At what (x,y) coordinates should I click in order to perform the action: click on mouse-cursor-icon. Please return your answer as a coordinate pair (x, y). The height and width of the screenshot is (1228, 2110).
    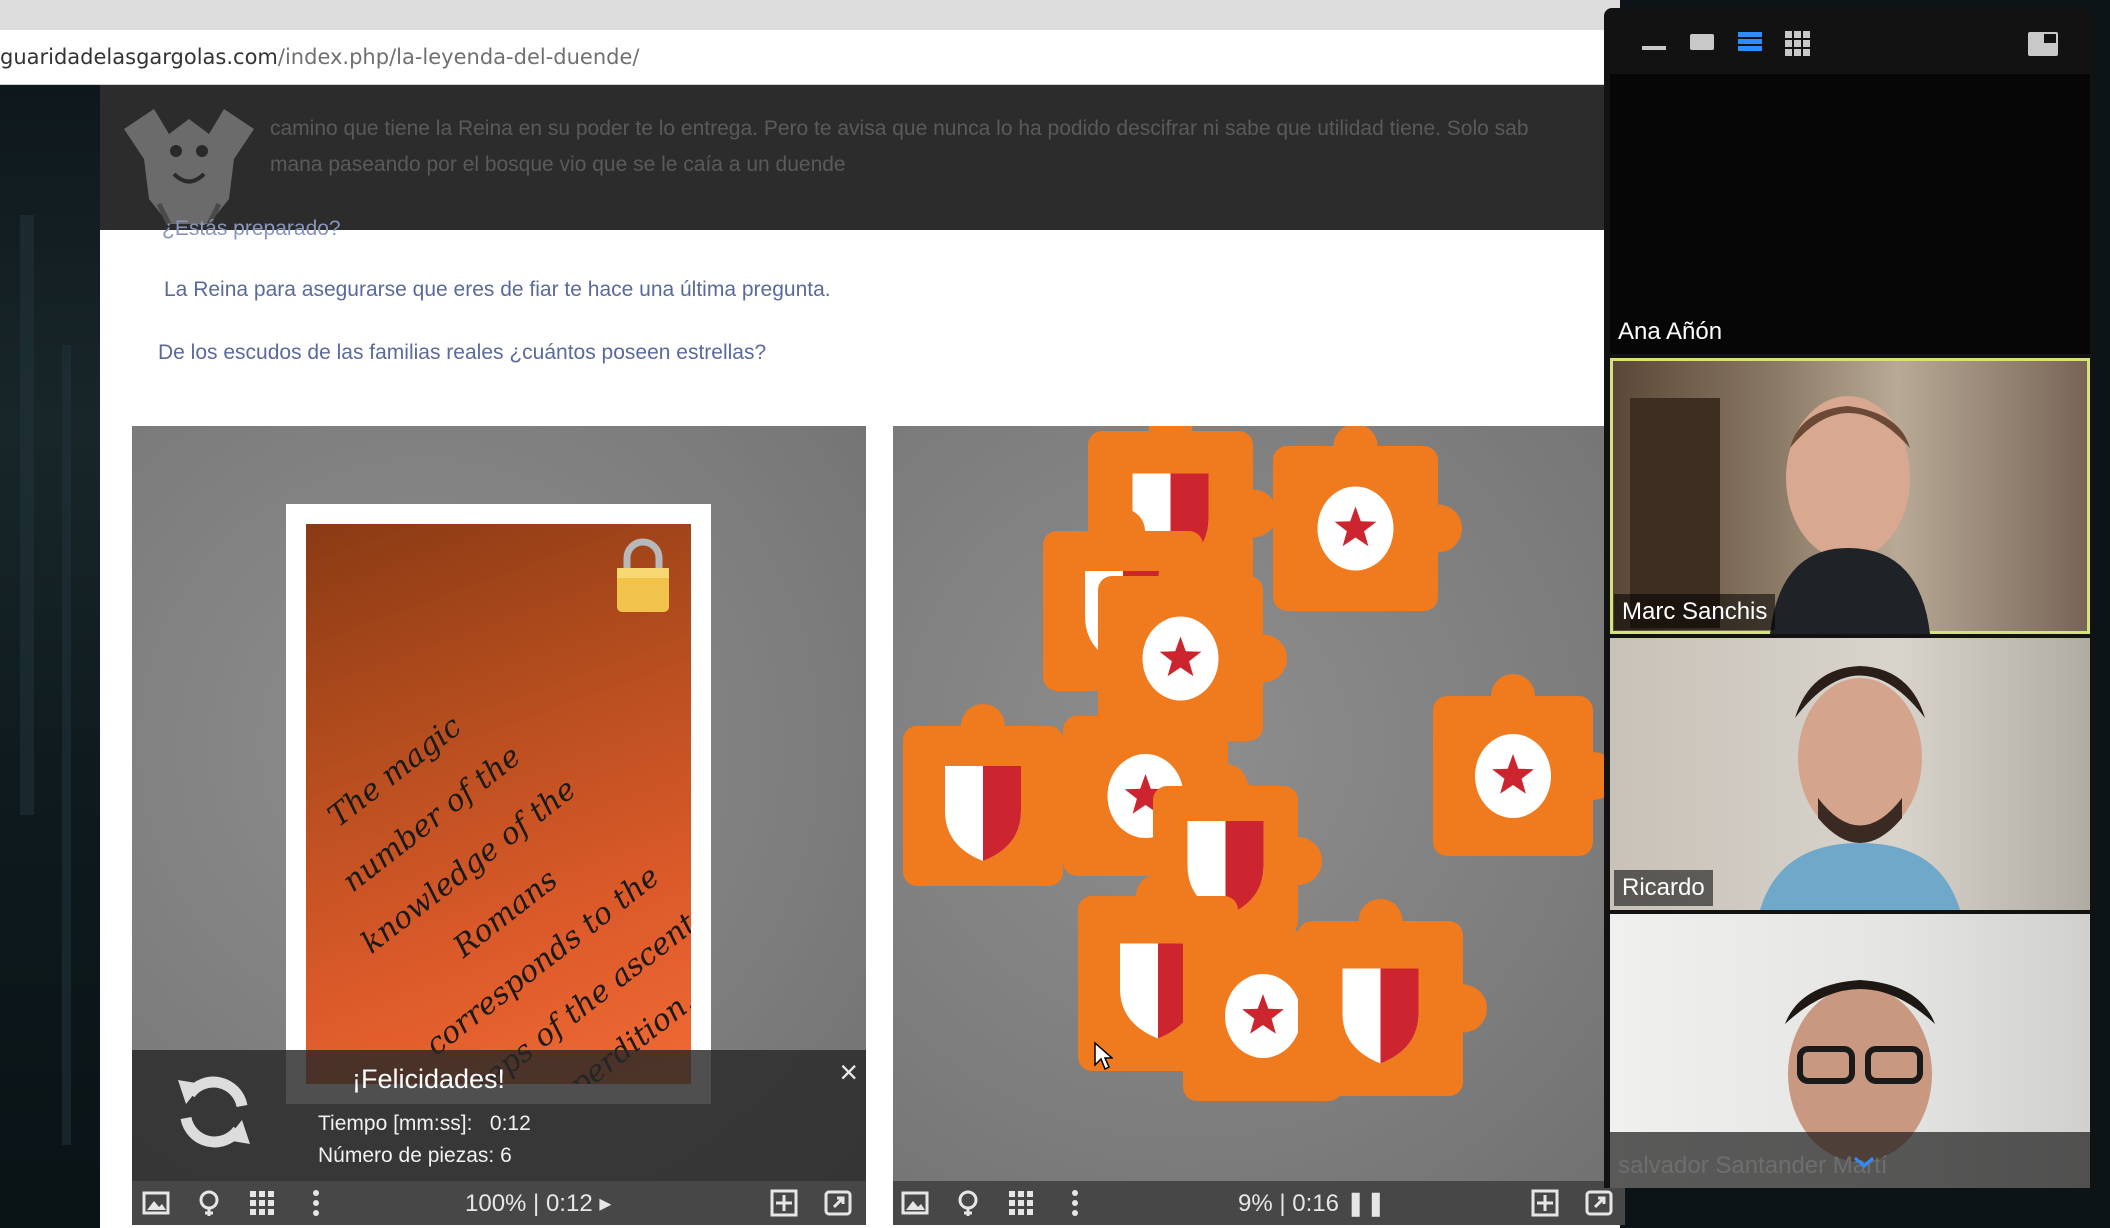
    Looking at the image, I should click on (1103, 1056).